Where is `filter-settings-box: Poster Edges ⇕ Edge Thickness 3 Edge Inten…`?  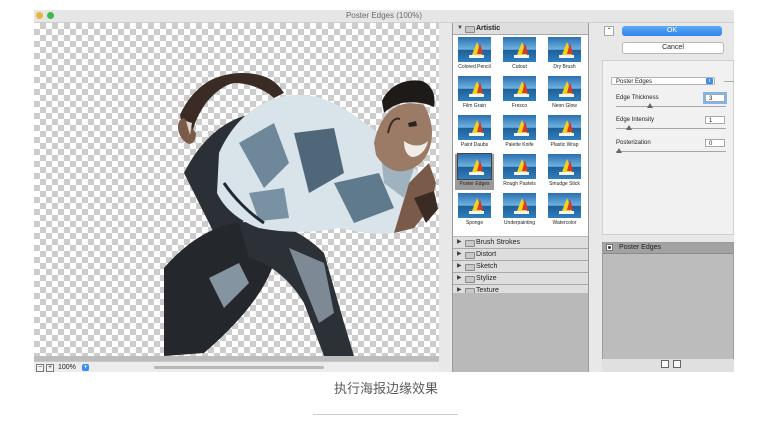 filter-settings-box: Poster Edges ⇕ Edge Thickness 3 Edge Inten… is located at coordinates (668, 147).